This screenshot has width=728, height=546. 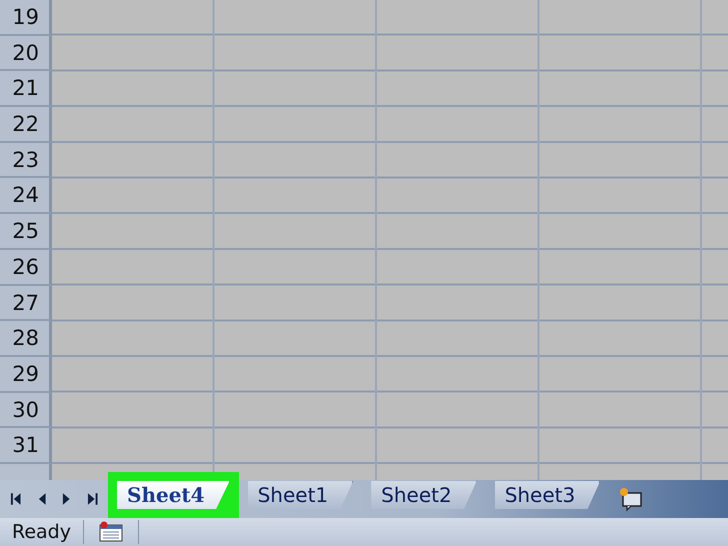 I want to click on next-sheet-icon, so click(x=66, y=499).